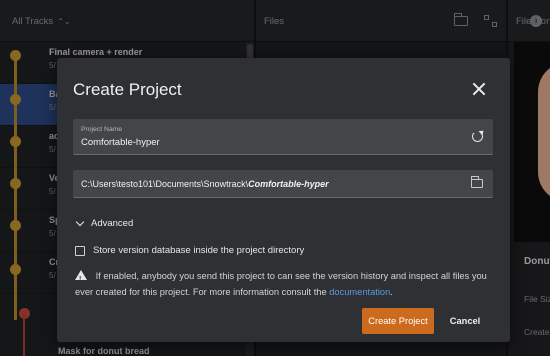  What do you see at coordinates (398, 321) in the screenshot?
I see `create-project-button: Create Project` at bounding box center [398, 321].